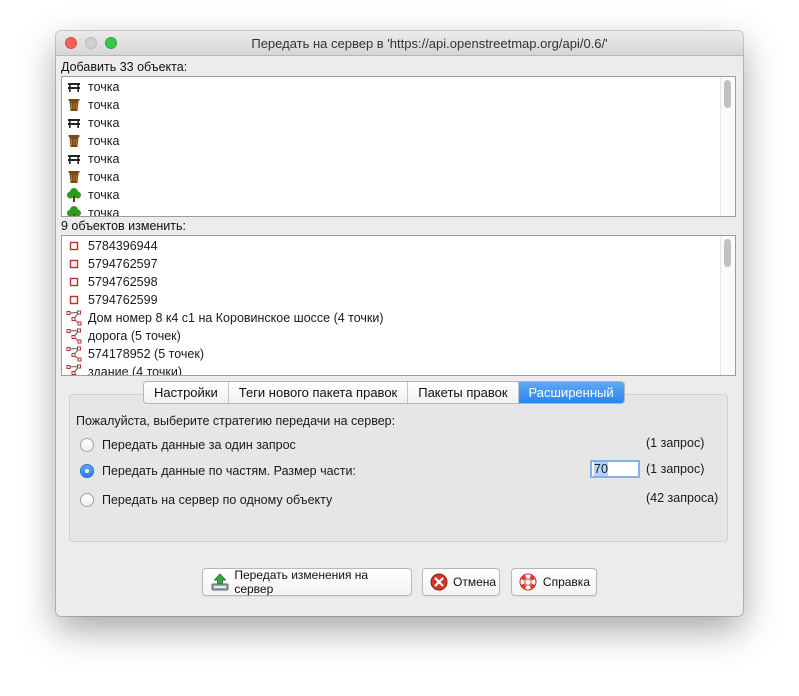  I want to click on option-per-object-label: Передать на сервер по одному объекту, so click(217, 500).